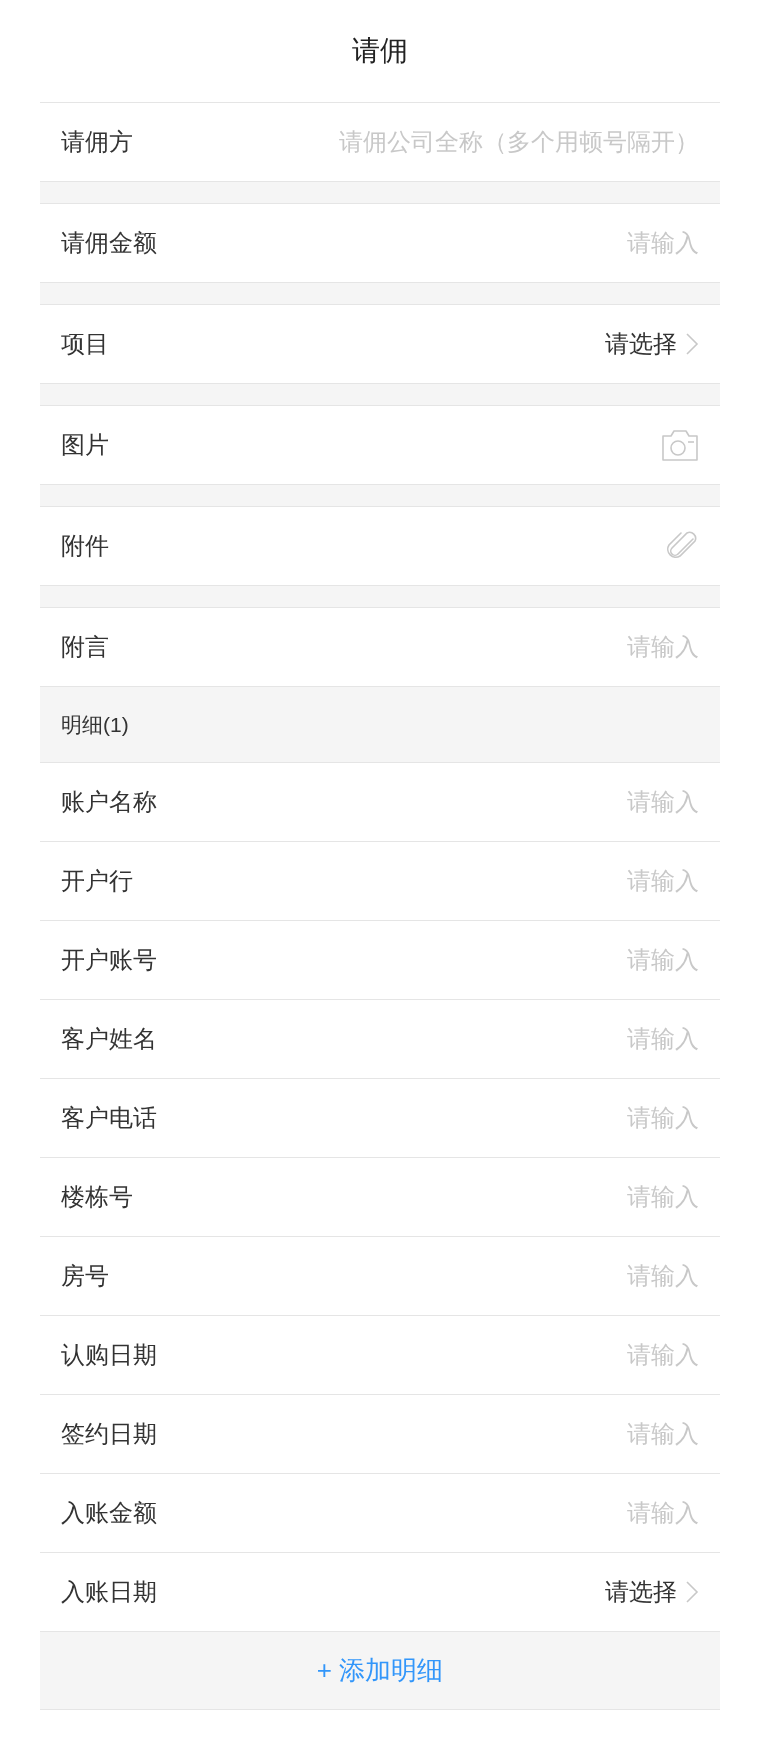 This screenshot has width=760, height=1752. I want to click on field-label: 图片, so click(85, 445).